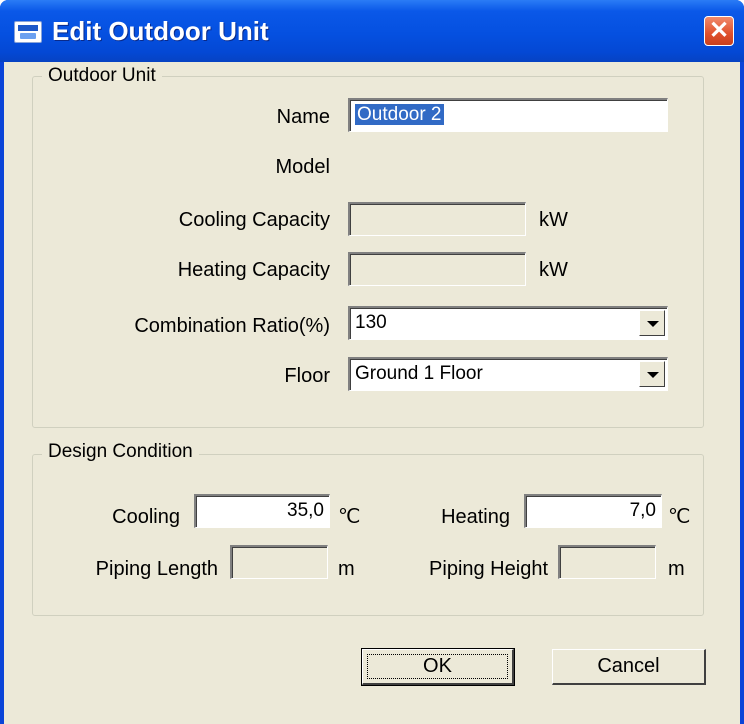  Describe the element at coordinates (254, 220) in the screenshot. I see `cooling-capacity-label: Cooling Capacity` at that location.